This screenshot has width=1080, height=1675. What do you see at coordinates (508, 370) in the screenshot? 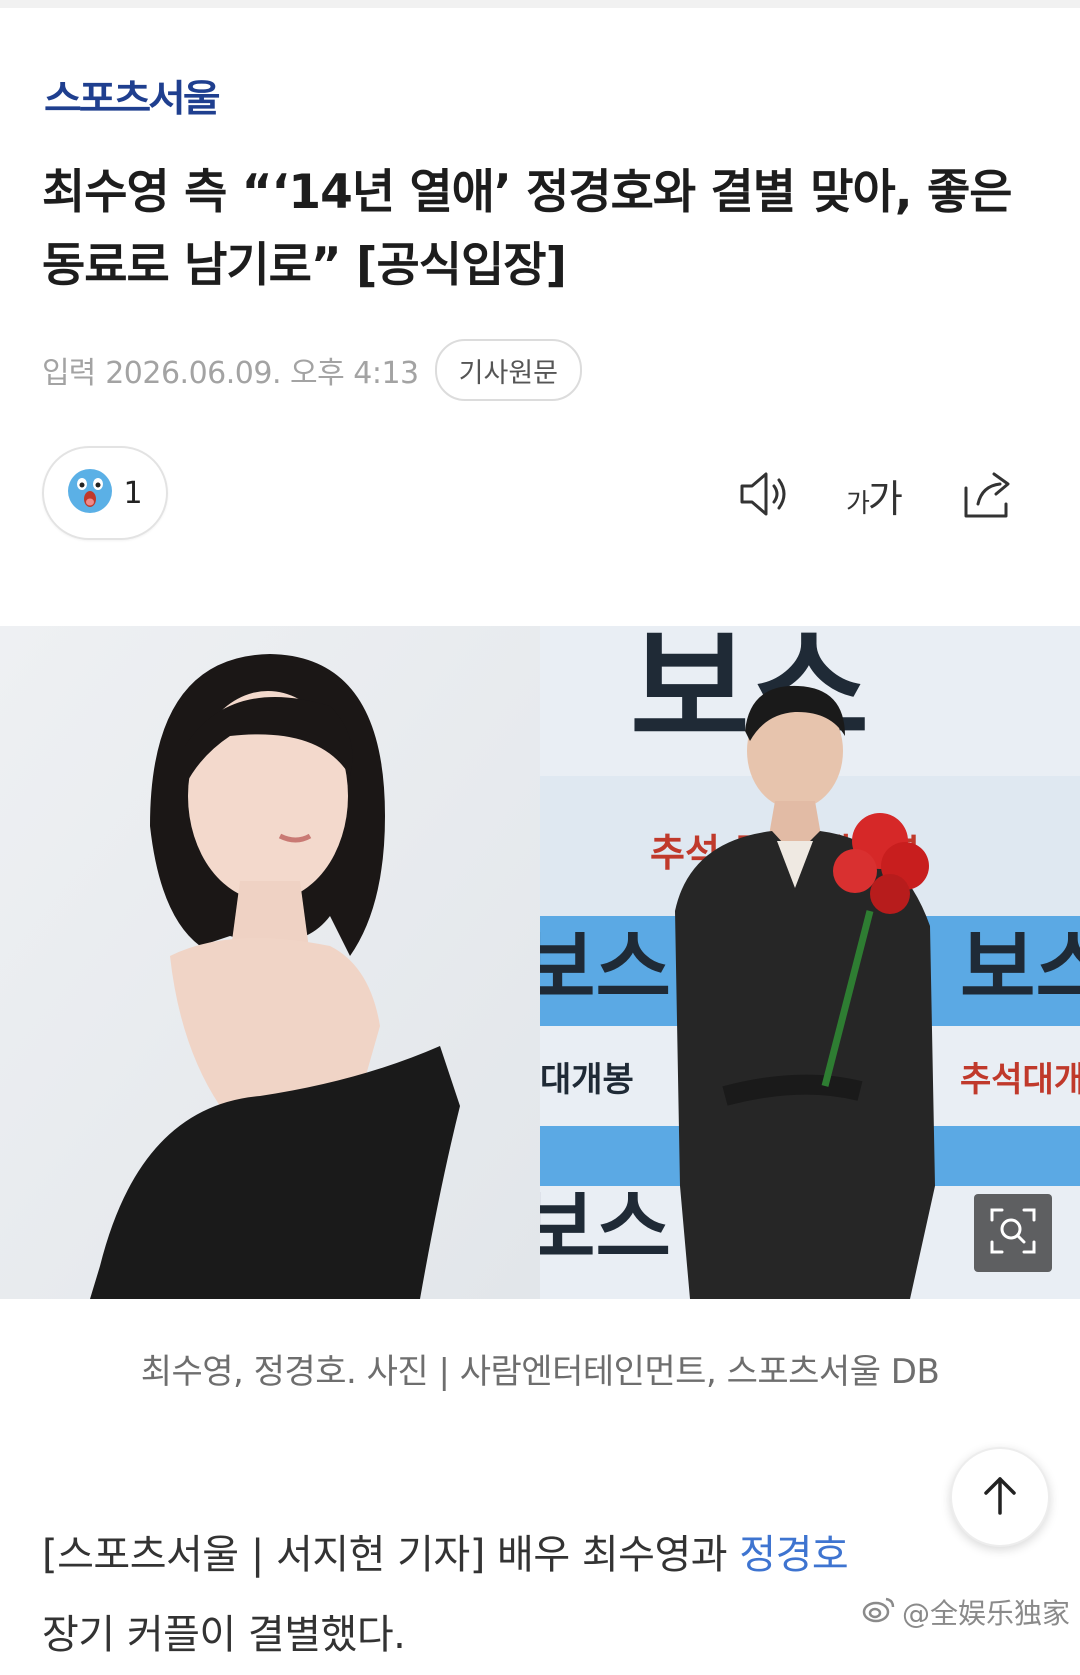
I see `original-article-button: 기사원문` at bounding box center [508, 370].